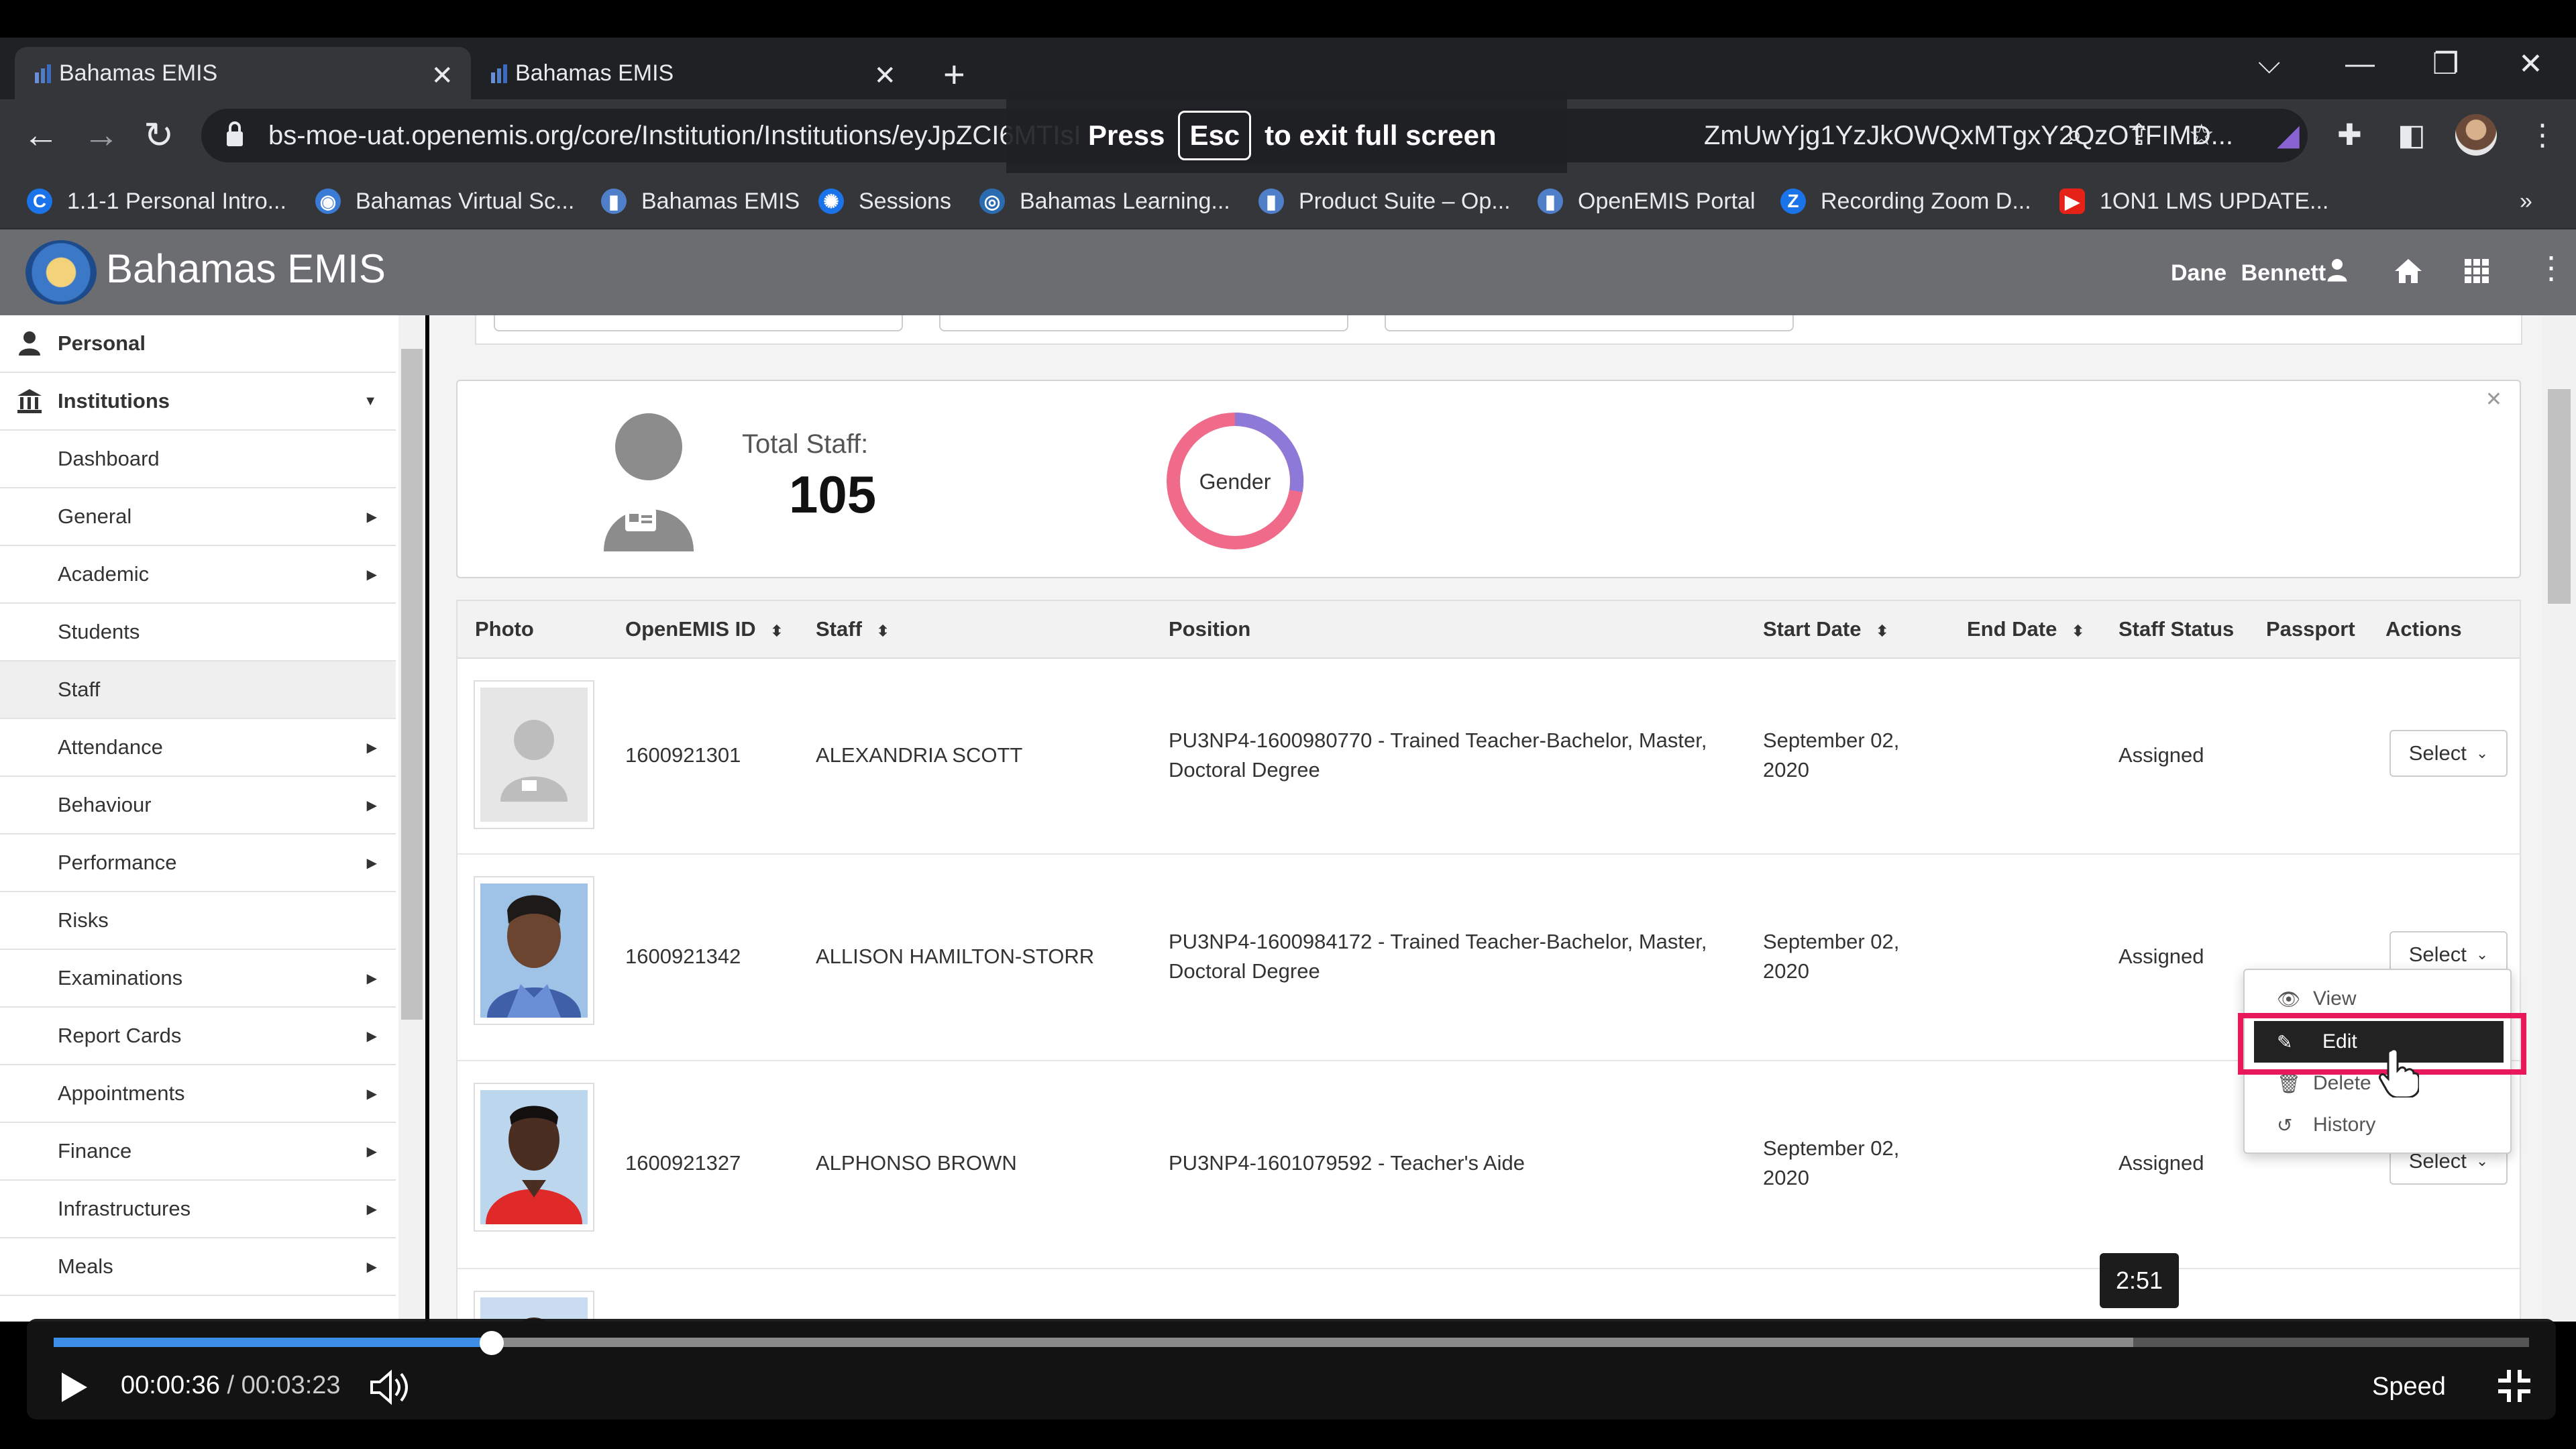 This screenshot has height=1449, width=2576. Describe the element at coordinates (159, 135) in the screenshot. I see `reload-icon: ↻` at that location.